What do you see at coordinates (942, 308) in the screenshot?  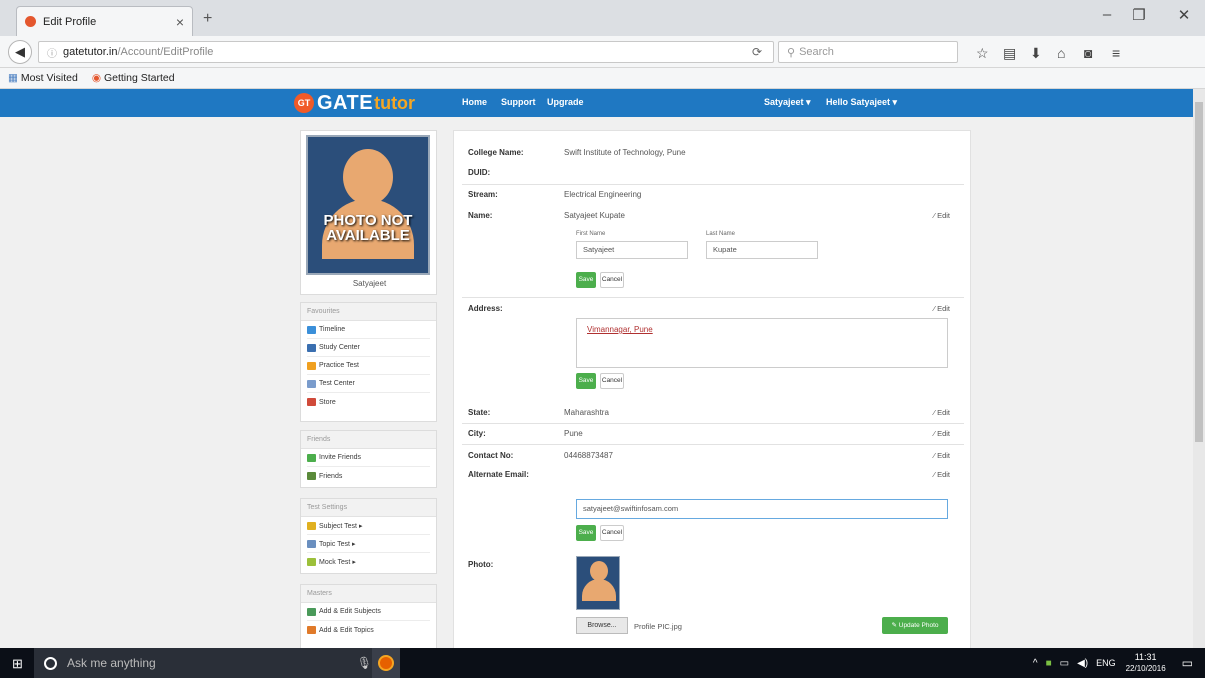 I see `edit-address-link: ⁄ Edit` at bounding box center [942, 308].